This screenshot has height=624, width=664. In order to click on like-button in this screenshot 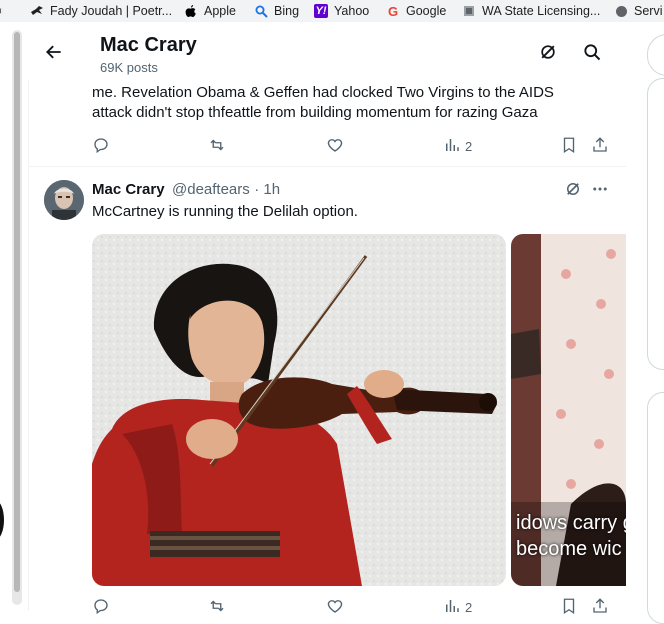, I will do `click(335, 146)`.